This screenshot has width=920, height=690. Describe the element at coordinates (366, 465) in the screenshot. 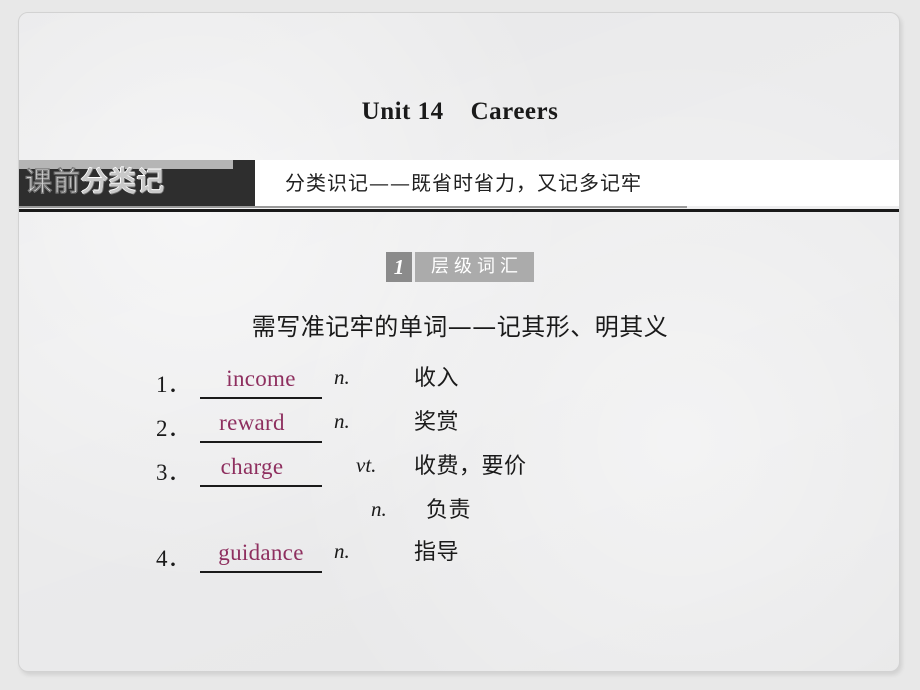

I see `vocab-part-of-speech: vt.` at that location.